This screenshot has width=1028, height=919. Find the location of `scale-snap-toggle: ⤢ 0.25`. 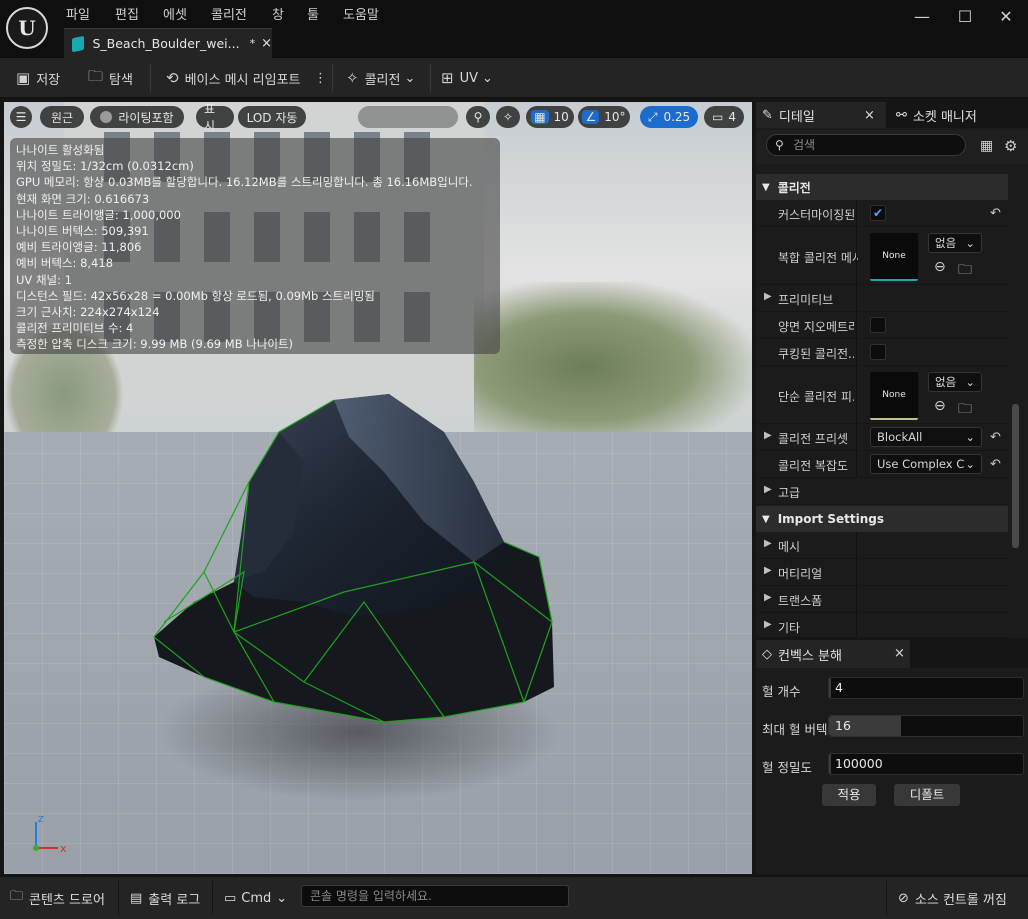

scale-snap-toggle: ⤢ 0.25 is located at coordinates (669, 117).